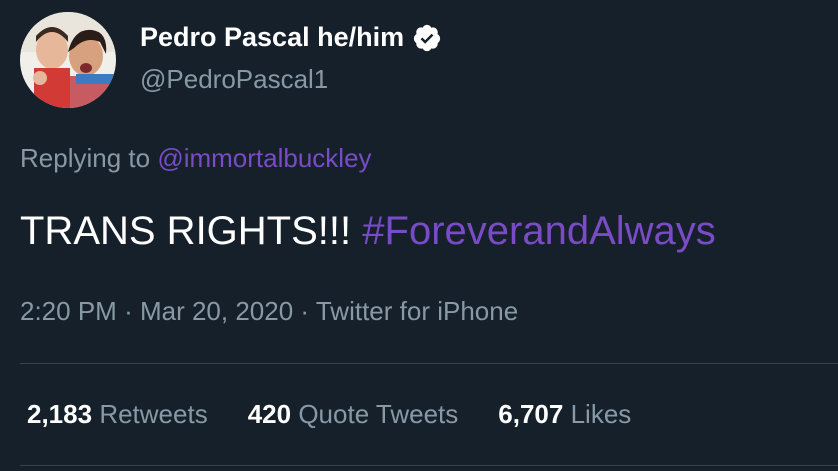 The width and height of the screenshot is (838, 471). Describe the element at coordinates (601, 414) in the screenshot. I see `stat-label: Likes` at that location.